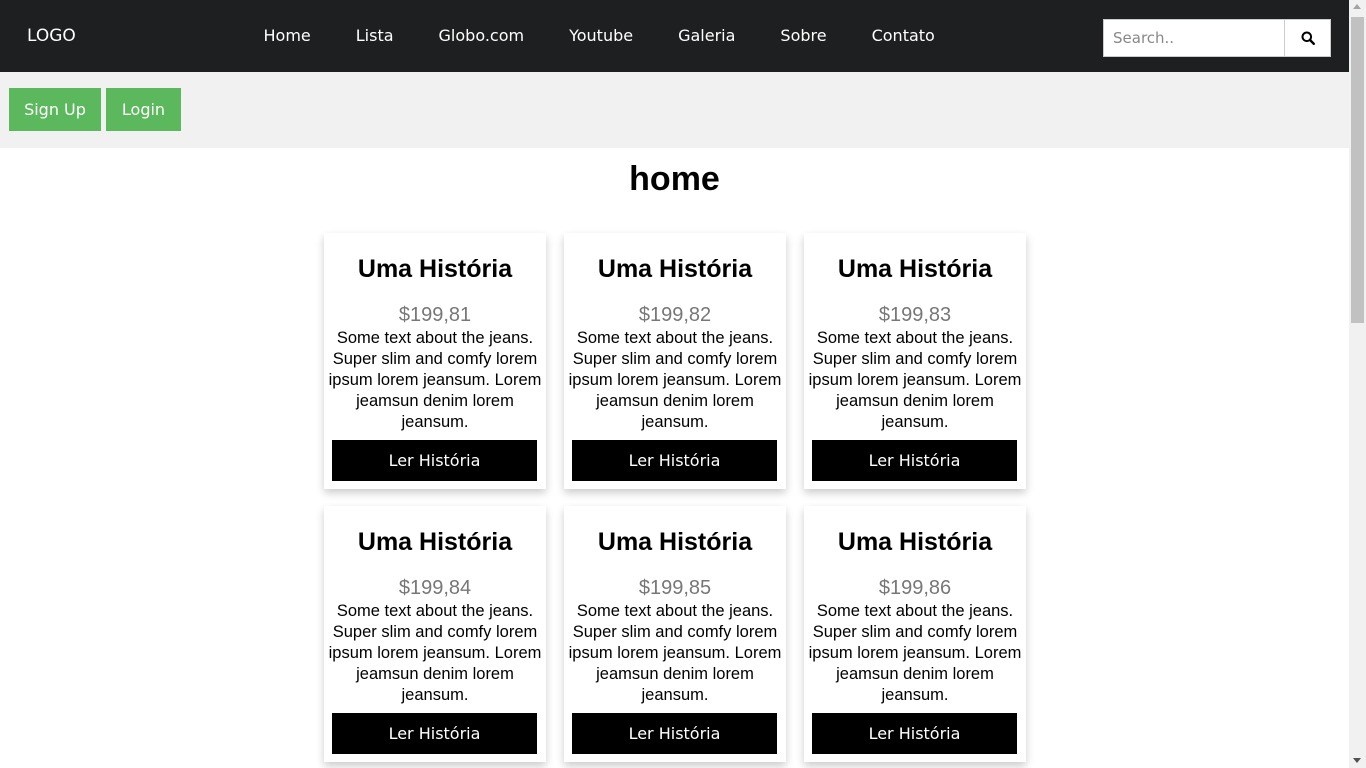  Describe the element at coordinates (51, 36) in the screenshot. I see `logo: LOGO` at that location.